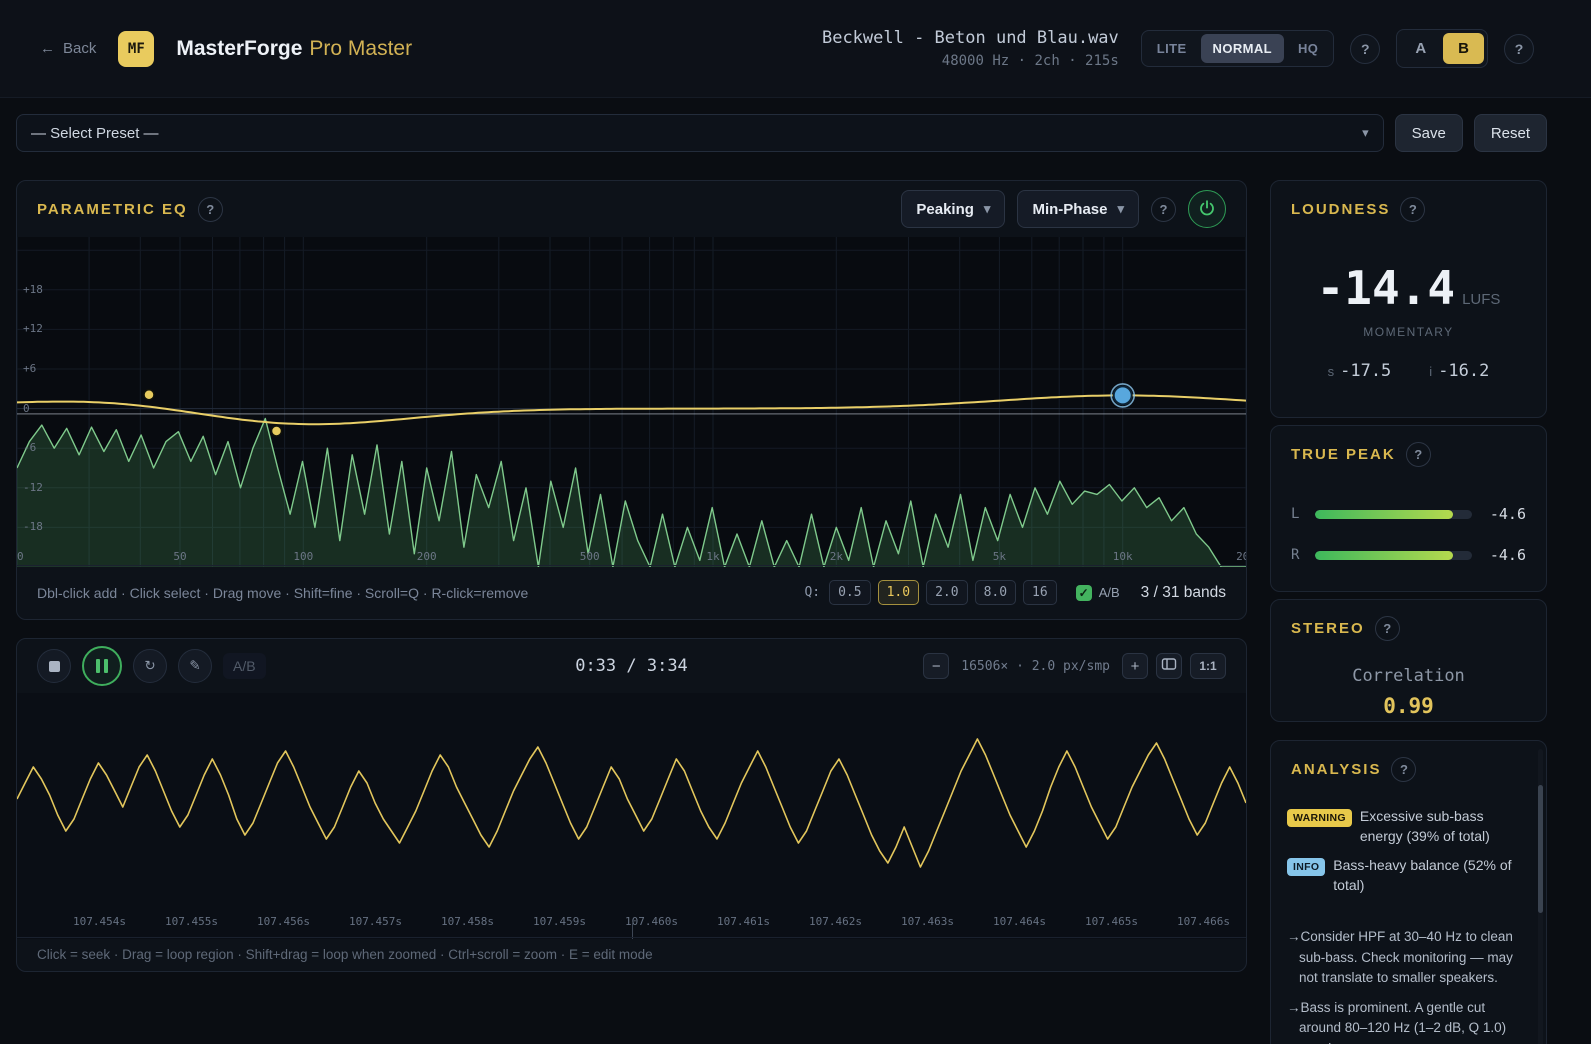  Describe the element at coordinates (95, 133) in the screenshot. I see `preset-select-value: — Select Preset —` at that location.